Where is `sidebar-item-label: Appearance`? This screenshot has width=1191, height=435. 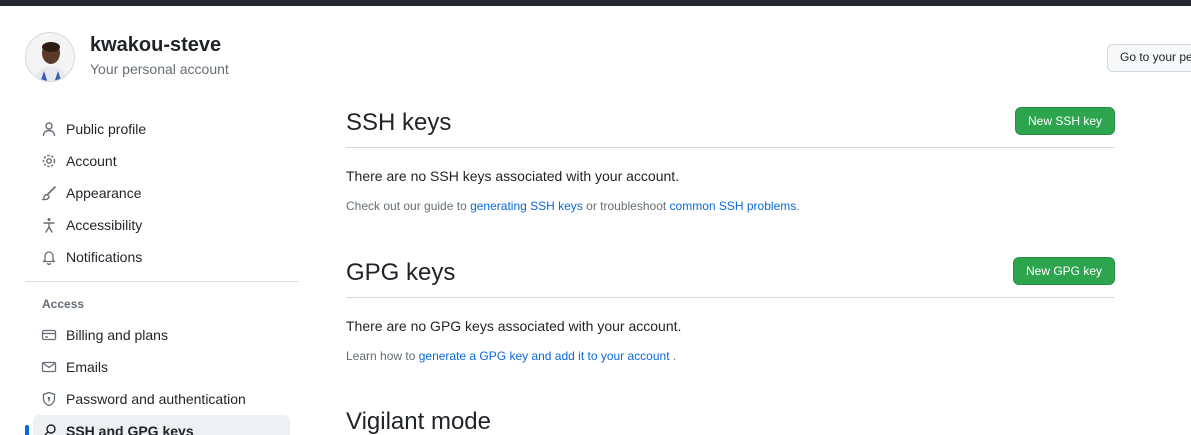 sidebar-item-label: Appearance is located at coordinates (104, 193).